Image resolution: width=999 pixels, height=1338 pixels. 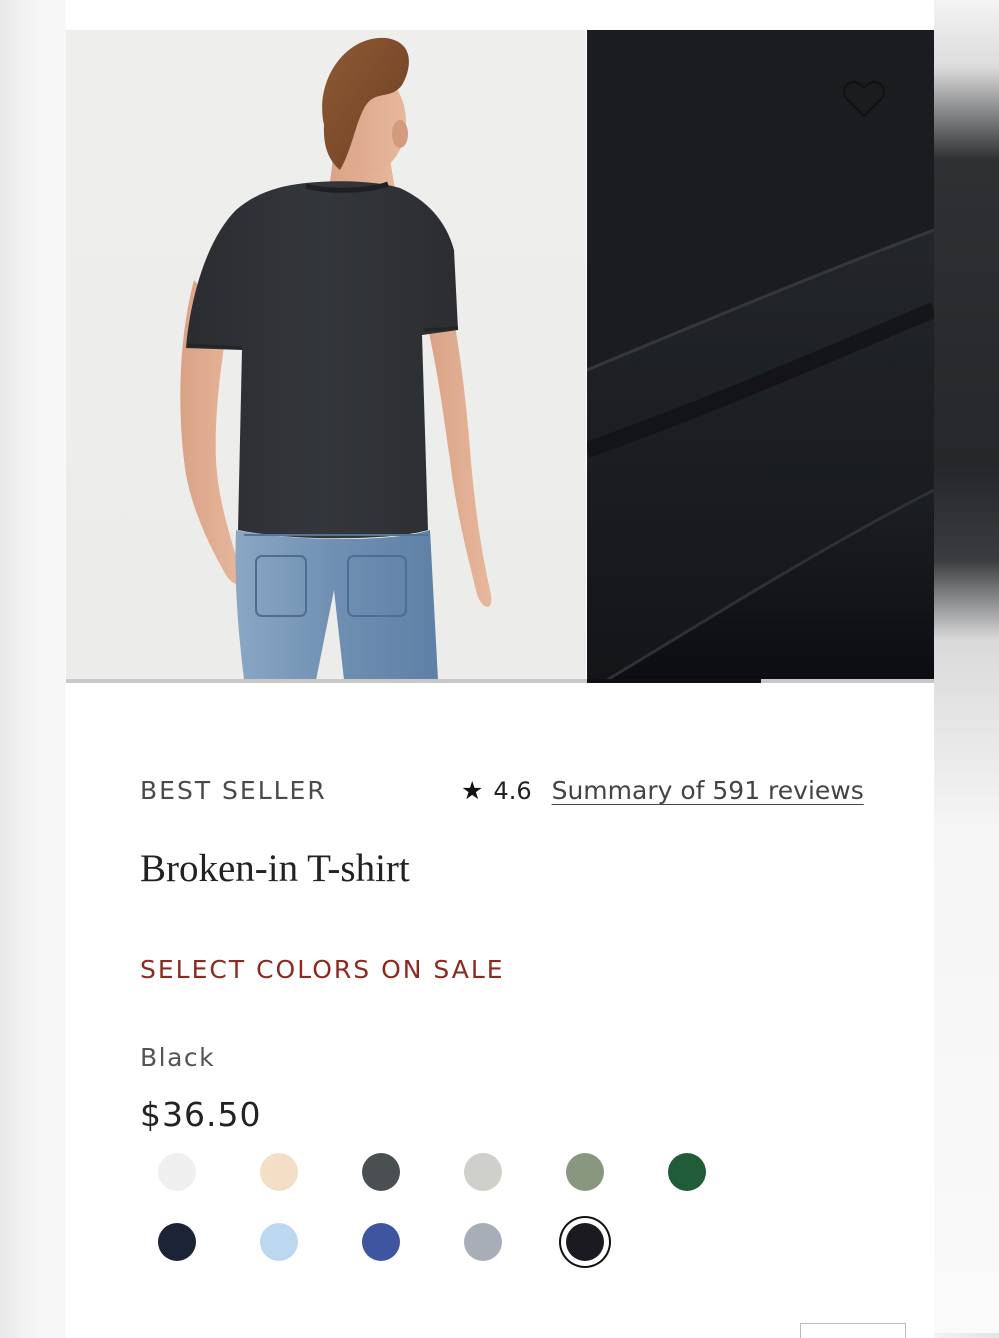 What do you see at coordinates (500, 681) in the screenshot?
I see `gallery-progress-bar` at bounding box center [500, 681].